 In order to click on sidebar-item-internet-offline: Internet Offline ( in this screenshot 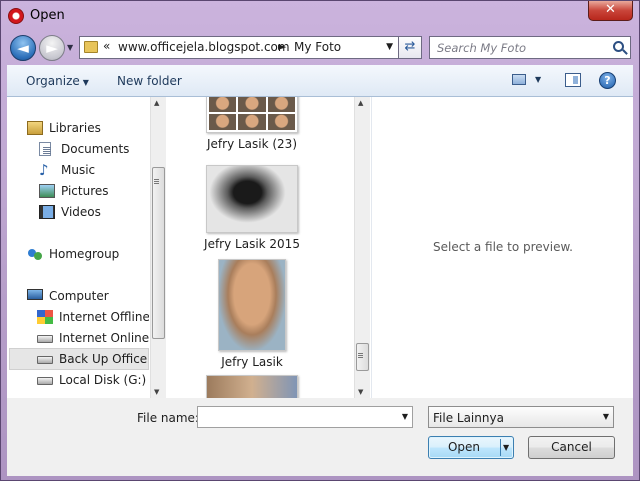, I will do `click(93, 317)`.